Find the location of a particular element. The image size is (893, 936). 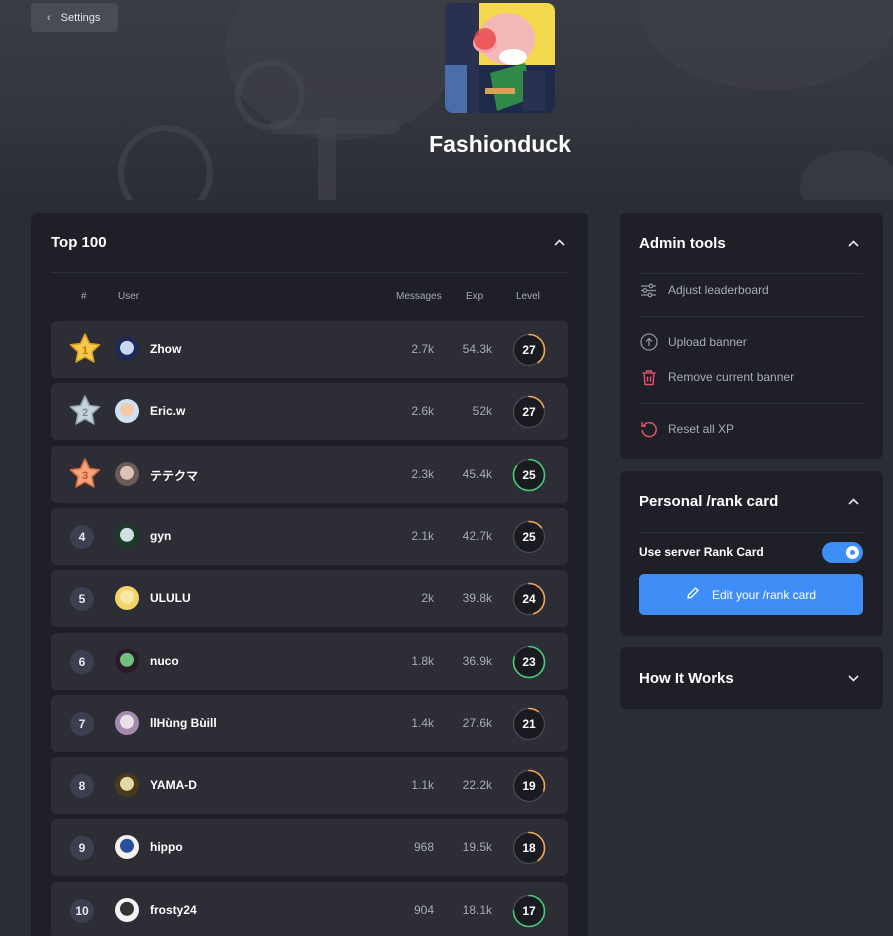

rank-number: 6 is located at coordinates (82, 661).